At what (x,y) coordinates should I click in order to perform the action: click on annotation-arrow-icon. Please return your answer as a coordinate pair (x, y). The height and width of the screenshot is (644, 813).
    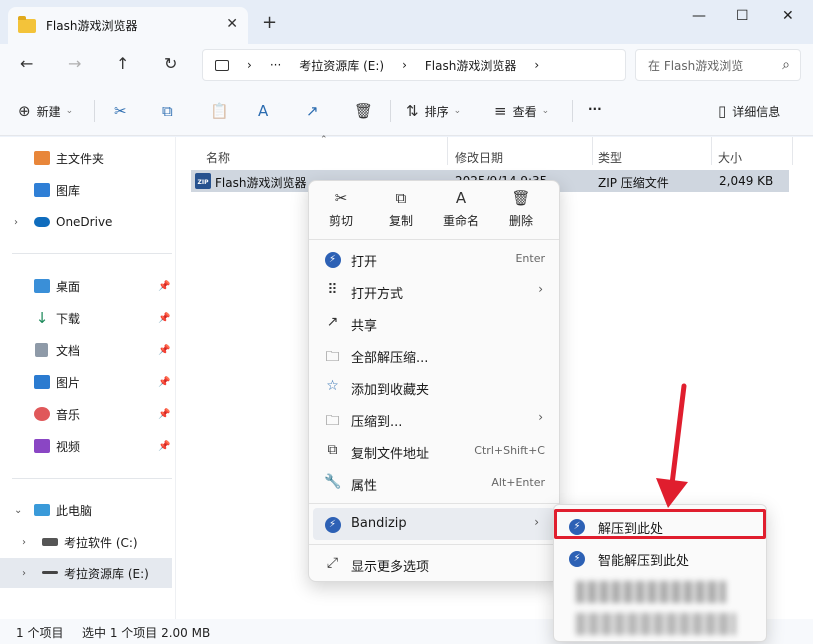
    Looking at the image, I should click on (672, 445).